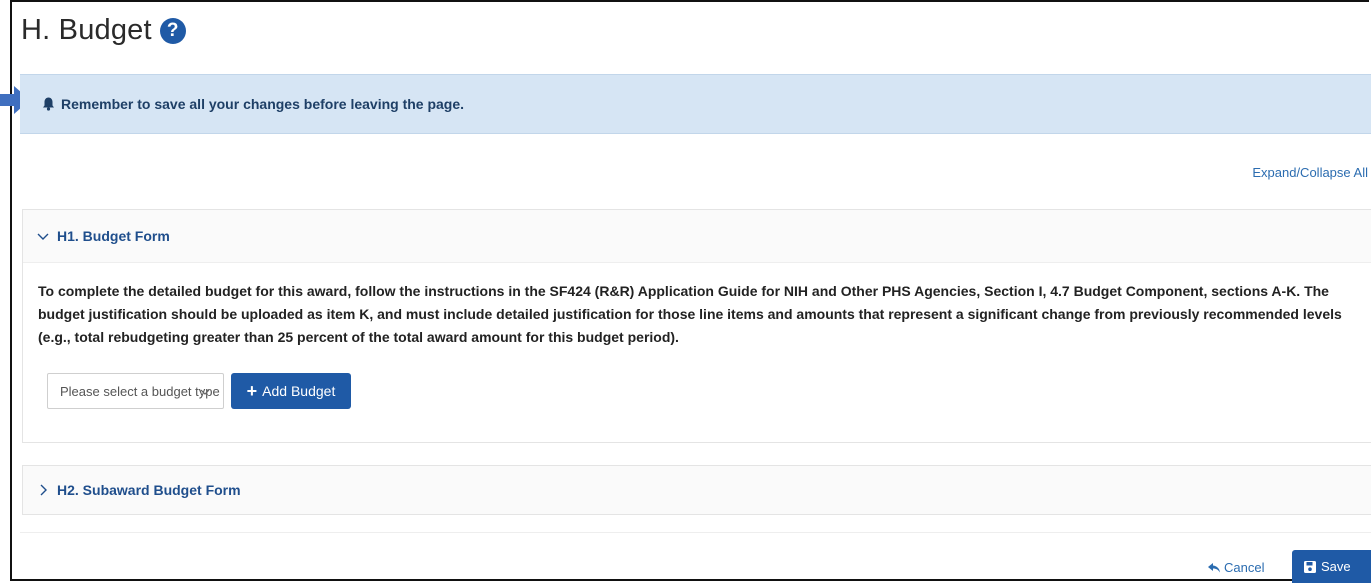  I want to click on question-circle-icon: ?, so click(172, 30).